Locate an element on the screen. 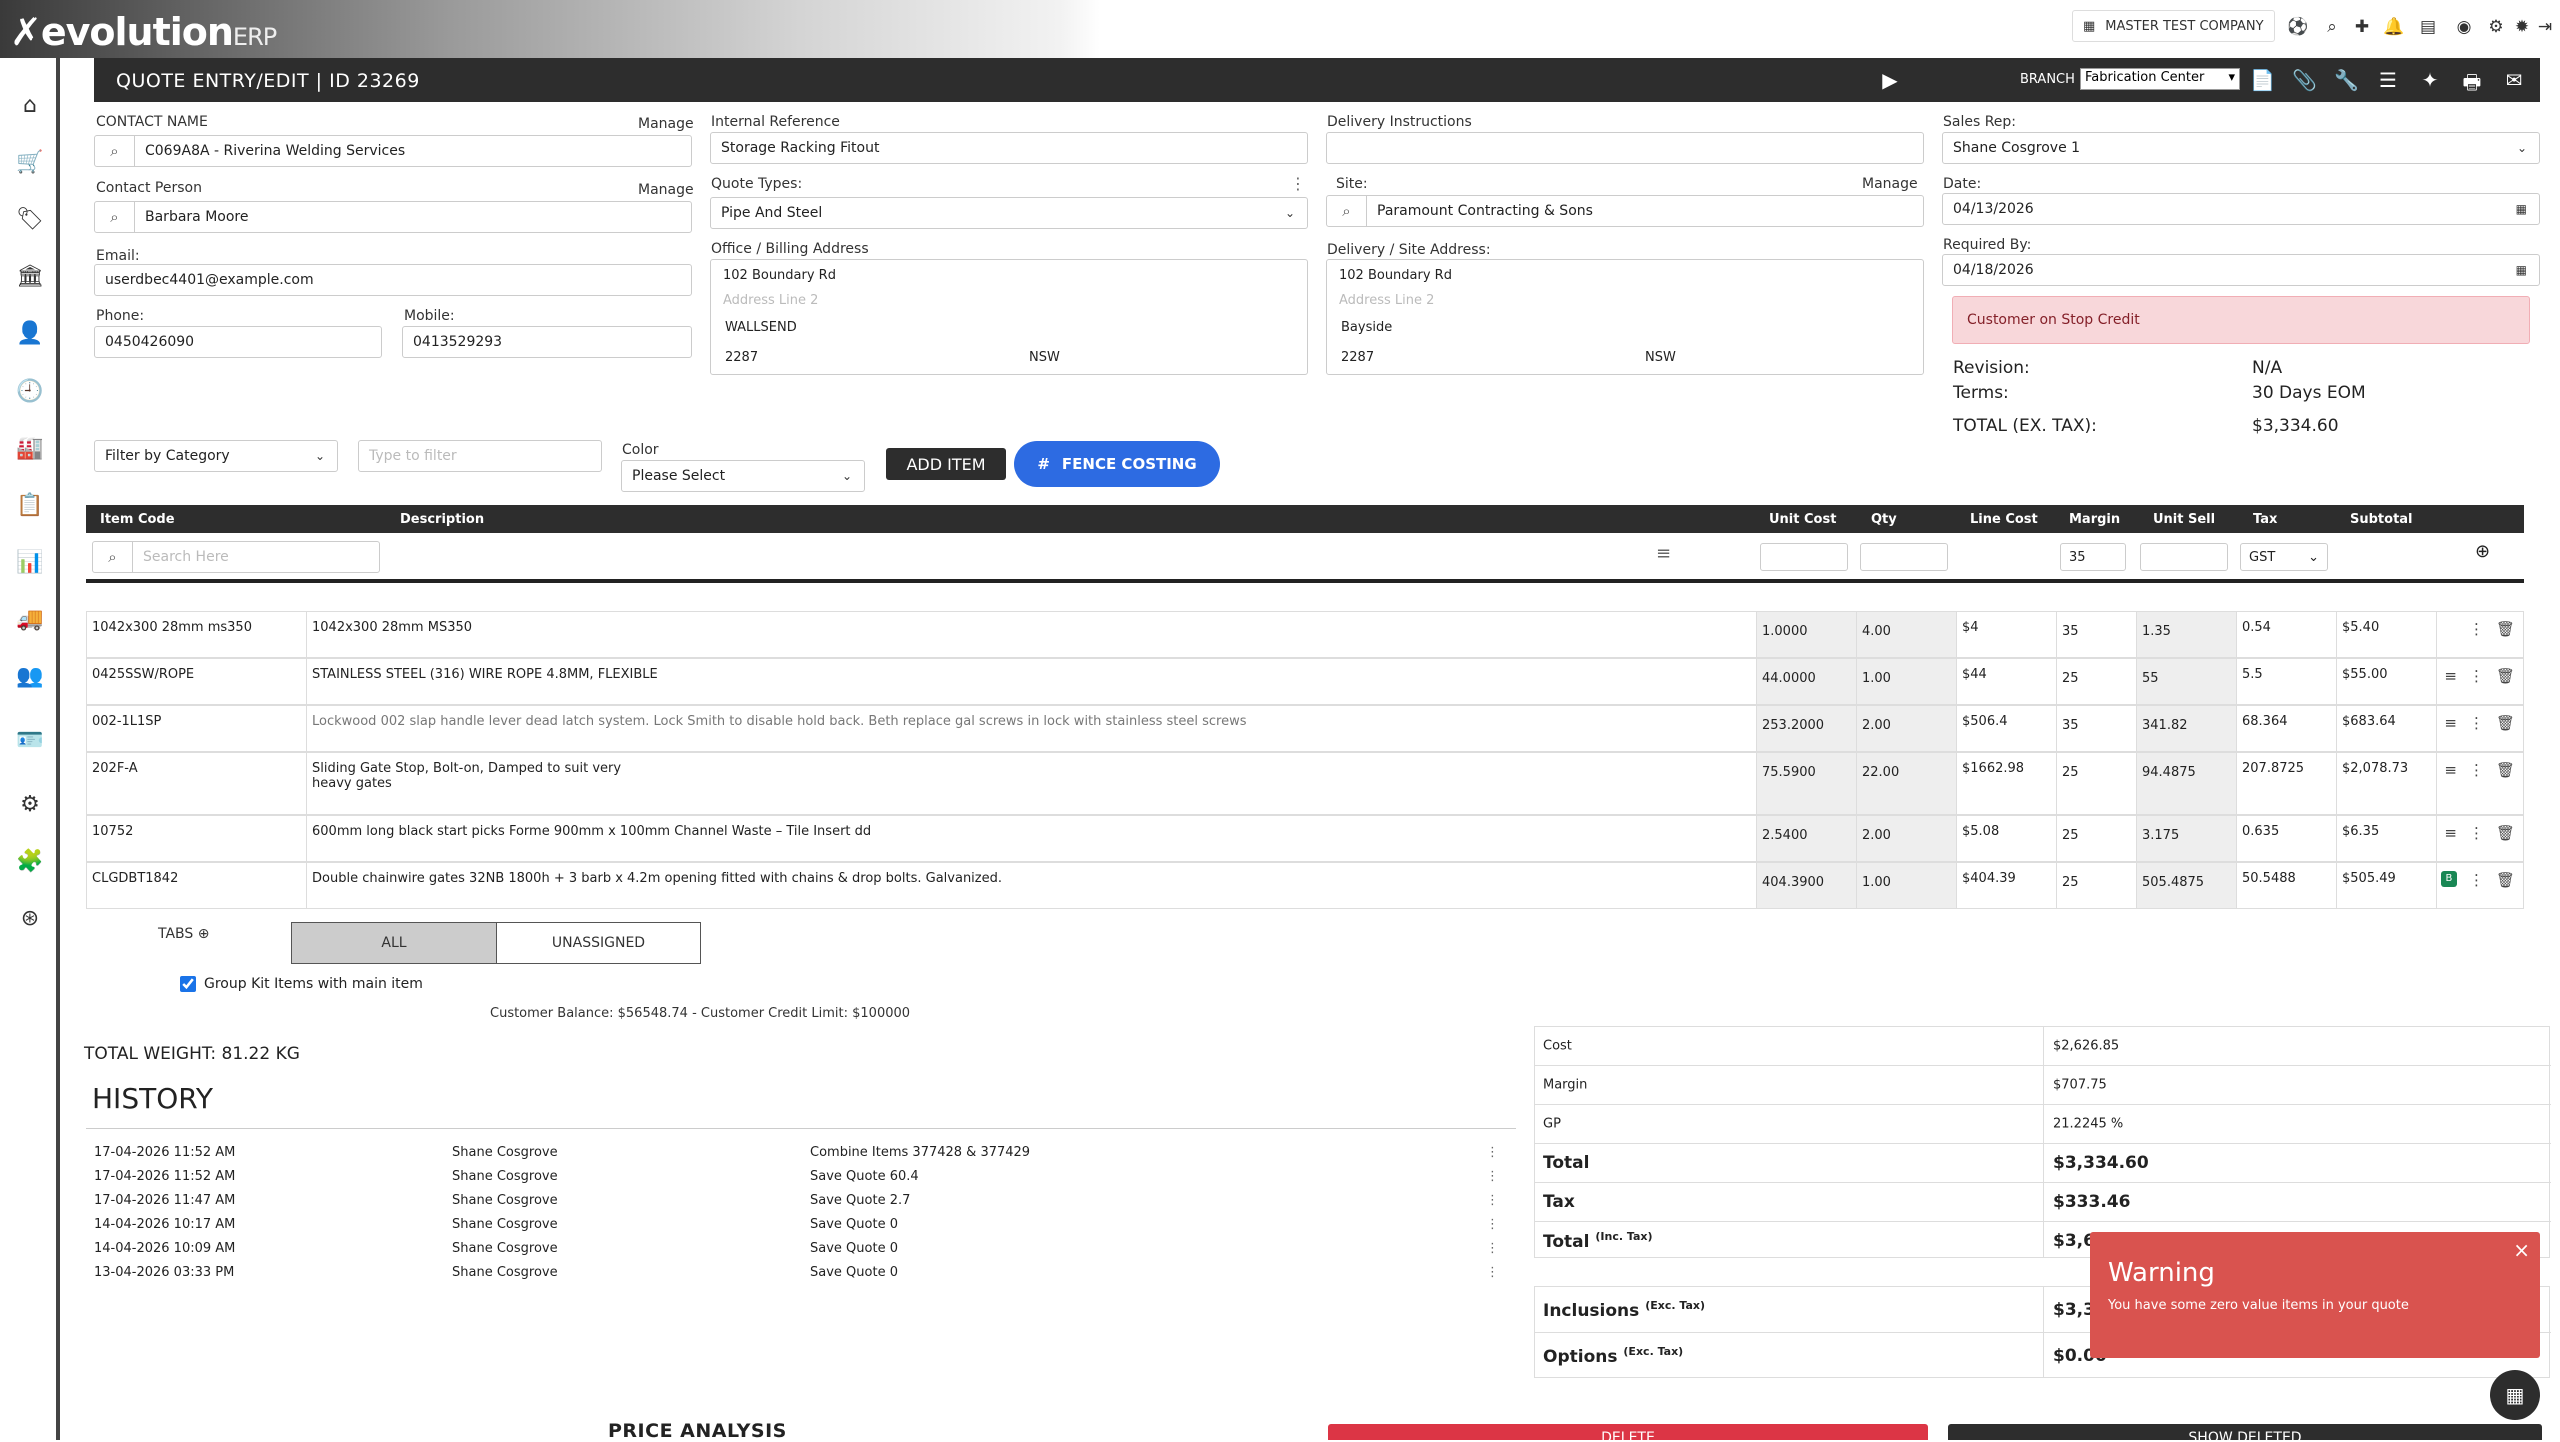 The height and width of the screenshot is (1442, 2560). cell-ucost: 2.5400 is located at coordinates (1807, 838).